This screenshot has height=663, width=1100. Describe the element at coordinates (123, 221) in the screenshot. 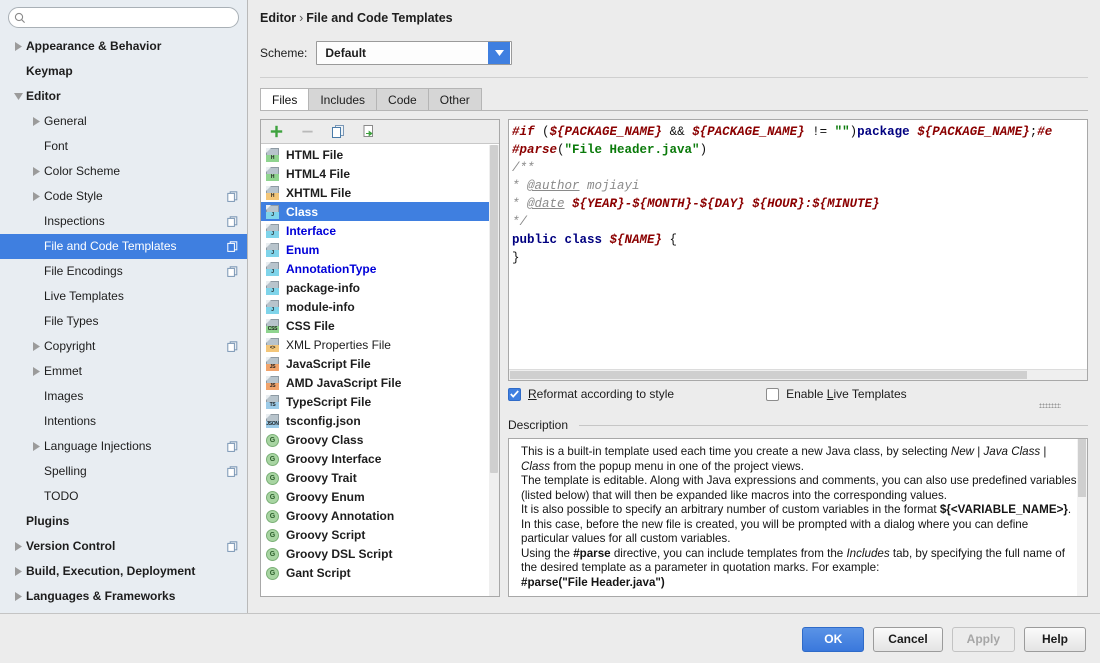

I see `sidebar-item-inspections: Inspections` at that location.